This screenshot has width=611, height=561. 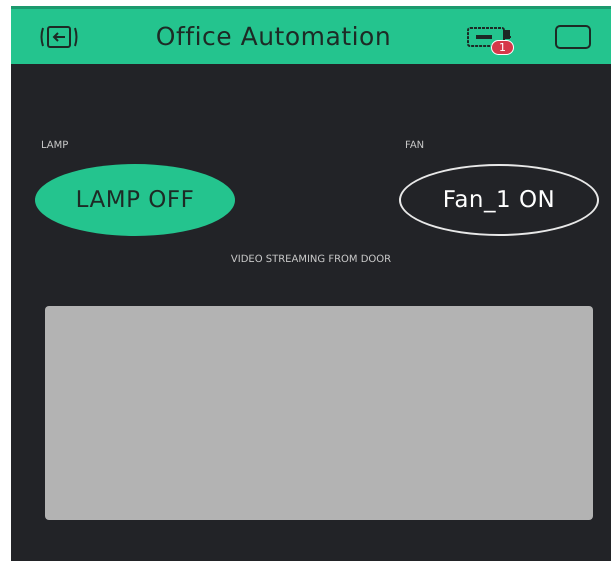 What do you see at coordinates (573, 36) in the screenshot?
I see `square-icon` at bounding box center [573, 36].